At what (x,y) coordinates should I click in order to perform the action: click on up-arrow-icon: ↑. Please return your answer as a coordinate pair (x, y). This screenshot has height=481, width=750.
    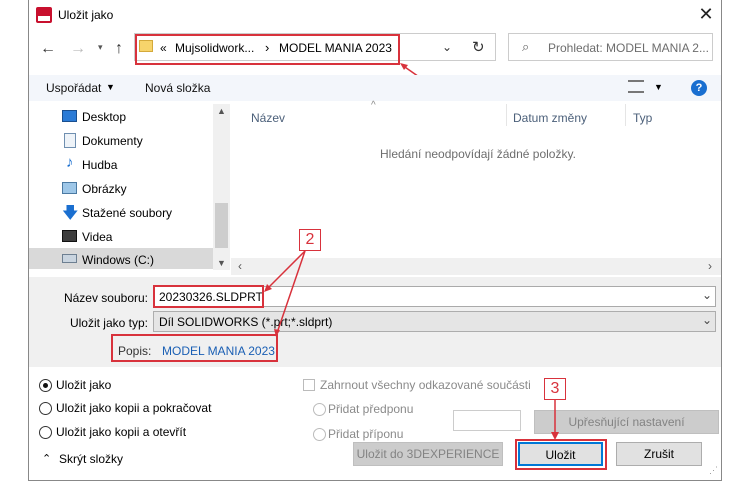
    Looking at the image, I should click on (119, 49).